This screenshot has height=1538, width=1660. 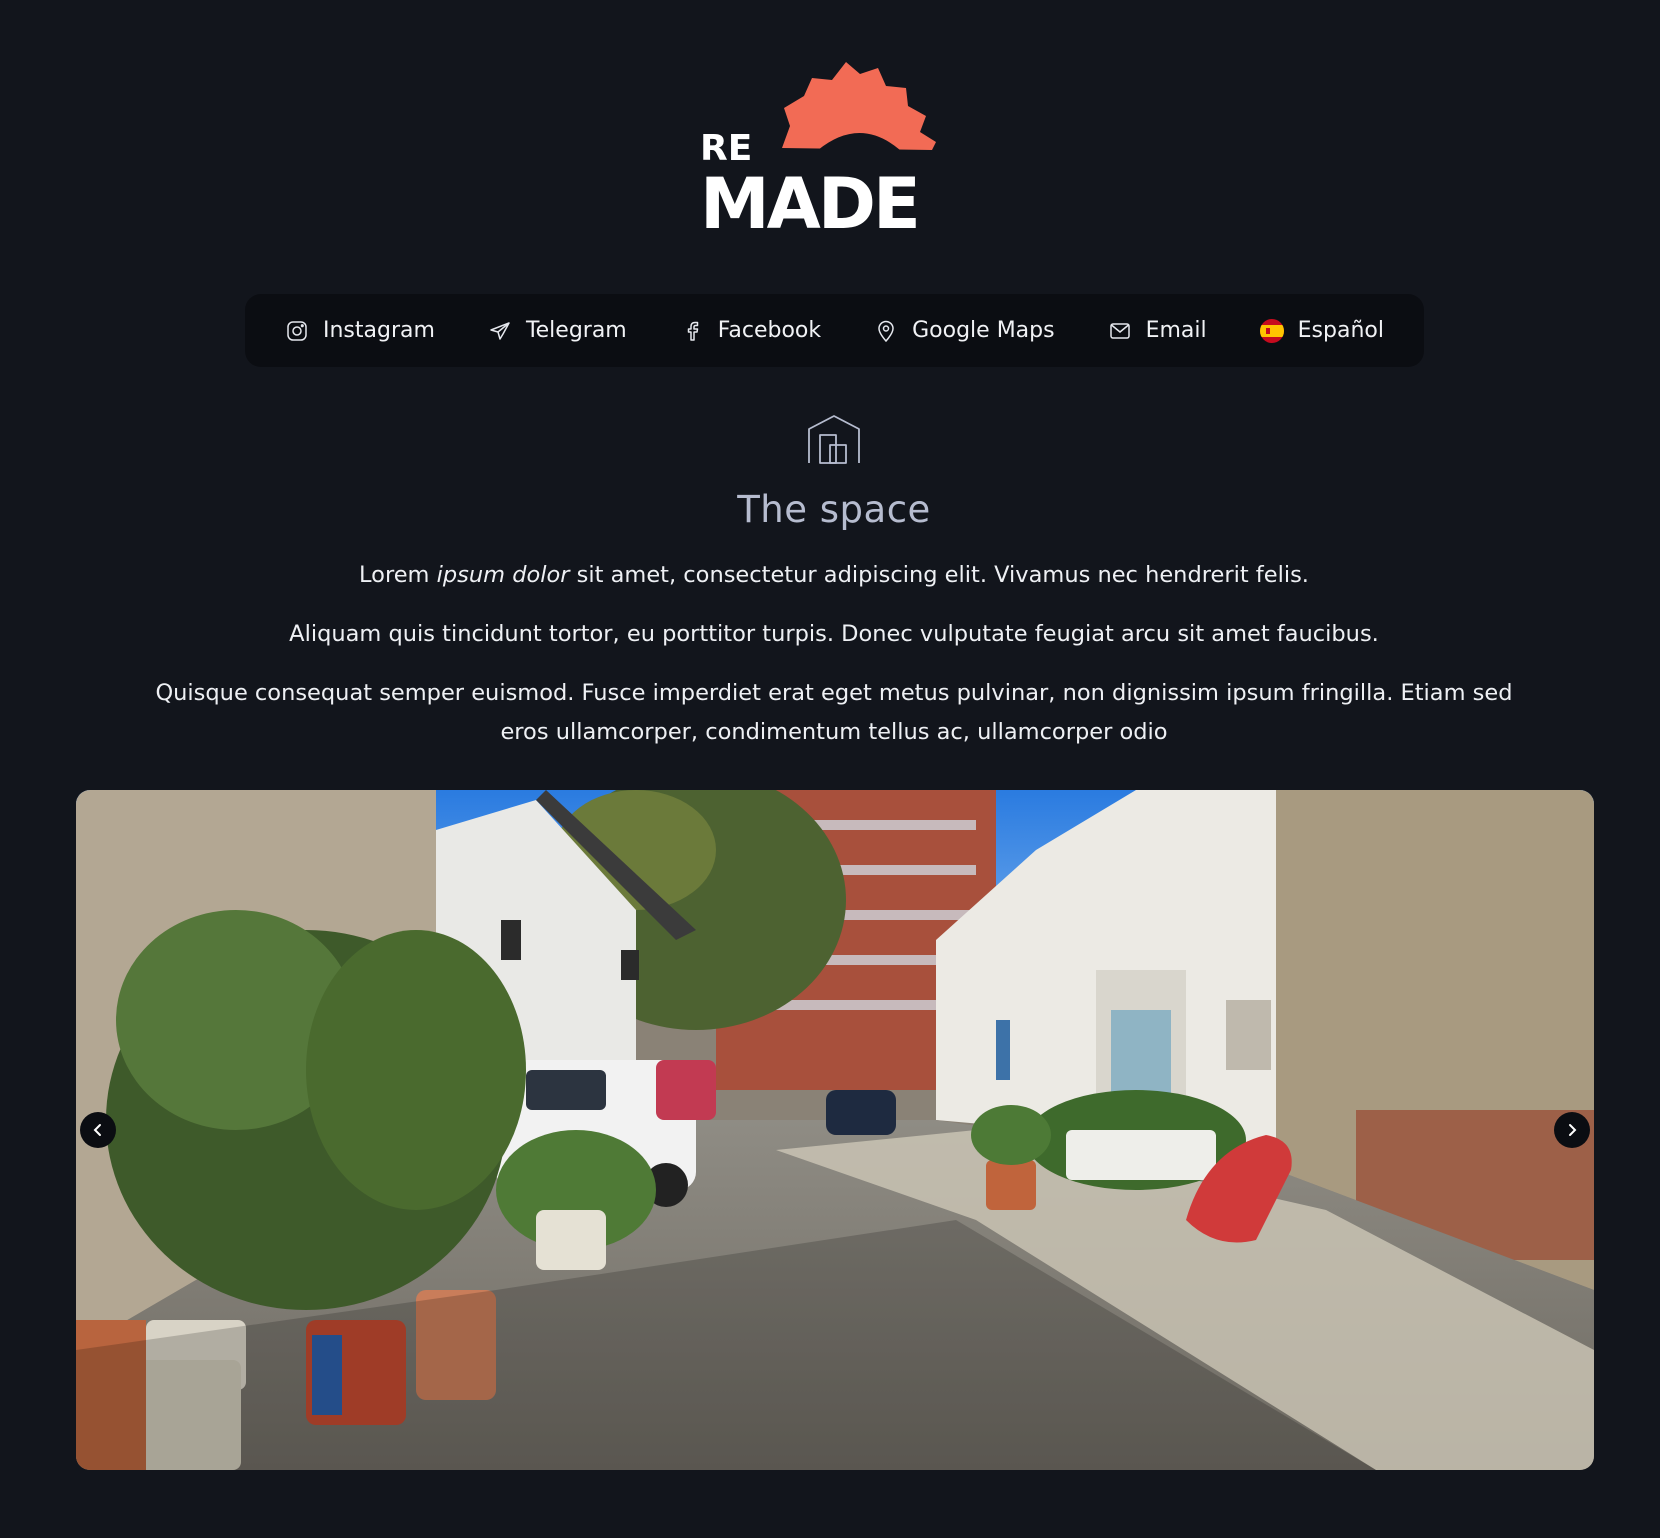 I want to click on nav-label: Telegram, so click(x=576, y=330).